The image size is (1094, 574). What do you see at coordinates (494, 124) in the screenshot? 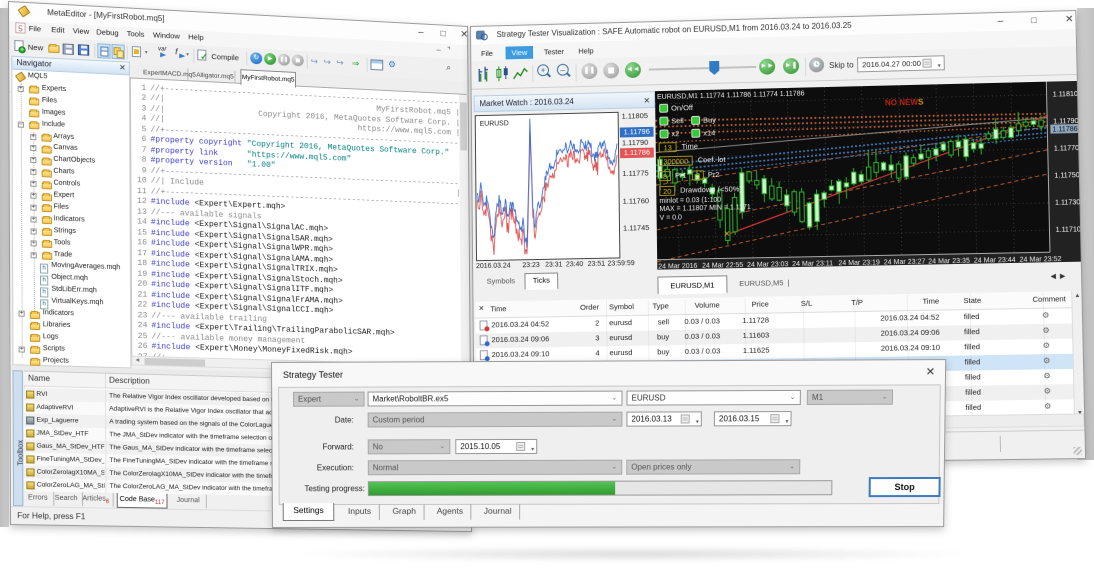
I see `svg-text: EURUSD` at bounding box center [494, 124].